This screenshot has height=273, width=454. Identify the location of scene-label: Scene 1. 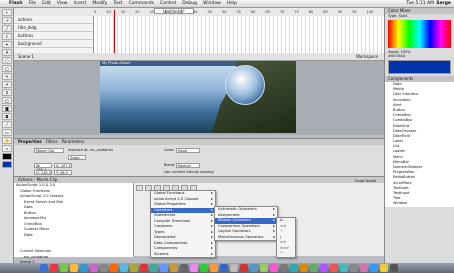
(26, 56).